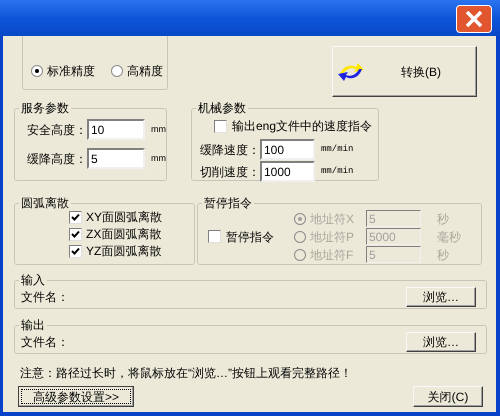 This screenshot has height=416, width=500. I want to click on field-label: 安全高度：, so click(56, 130).